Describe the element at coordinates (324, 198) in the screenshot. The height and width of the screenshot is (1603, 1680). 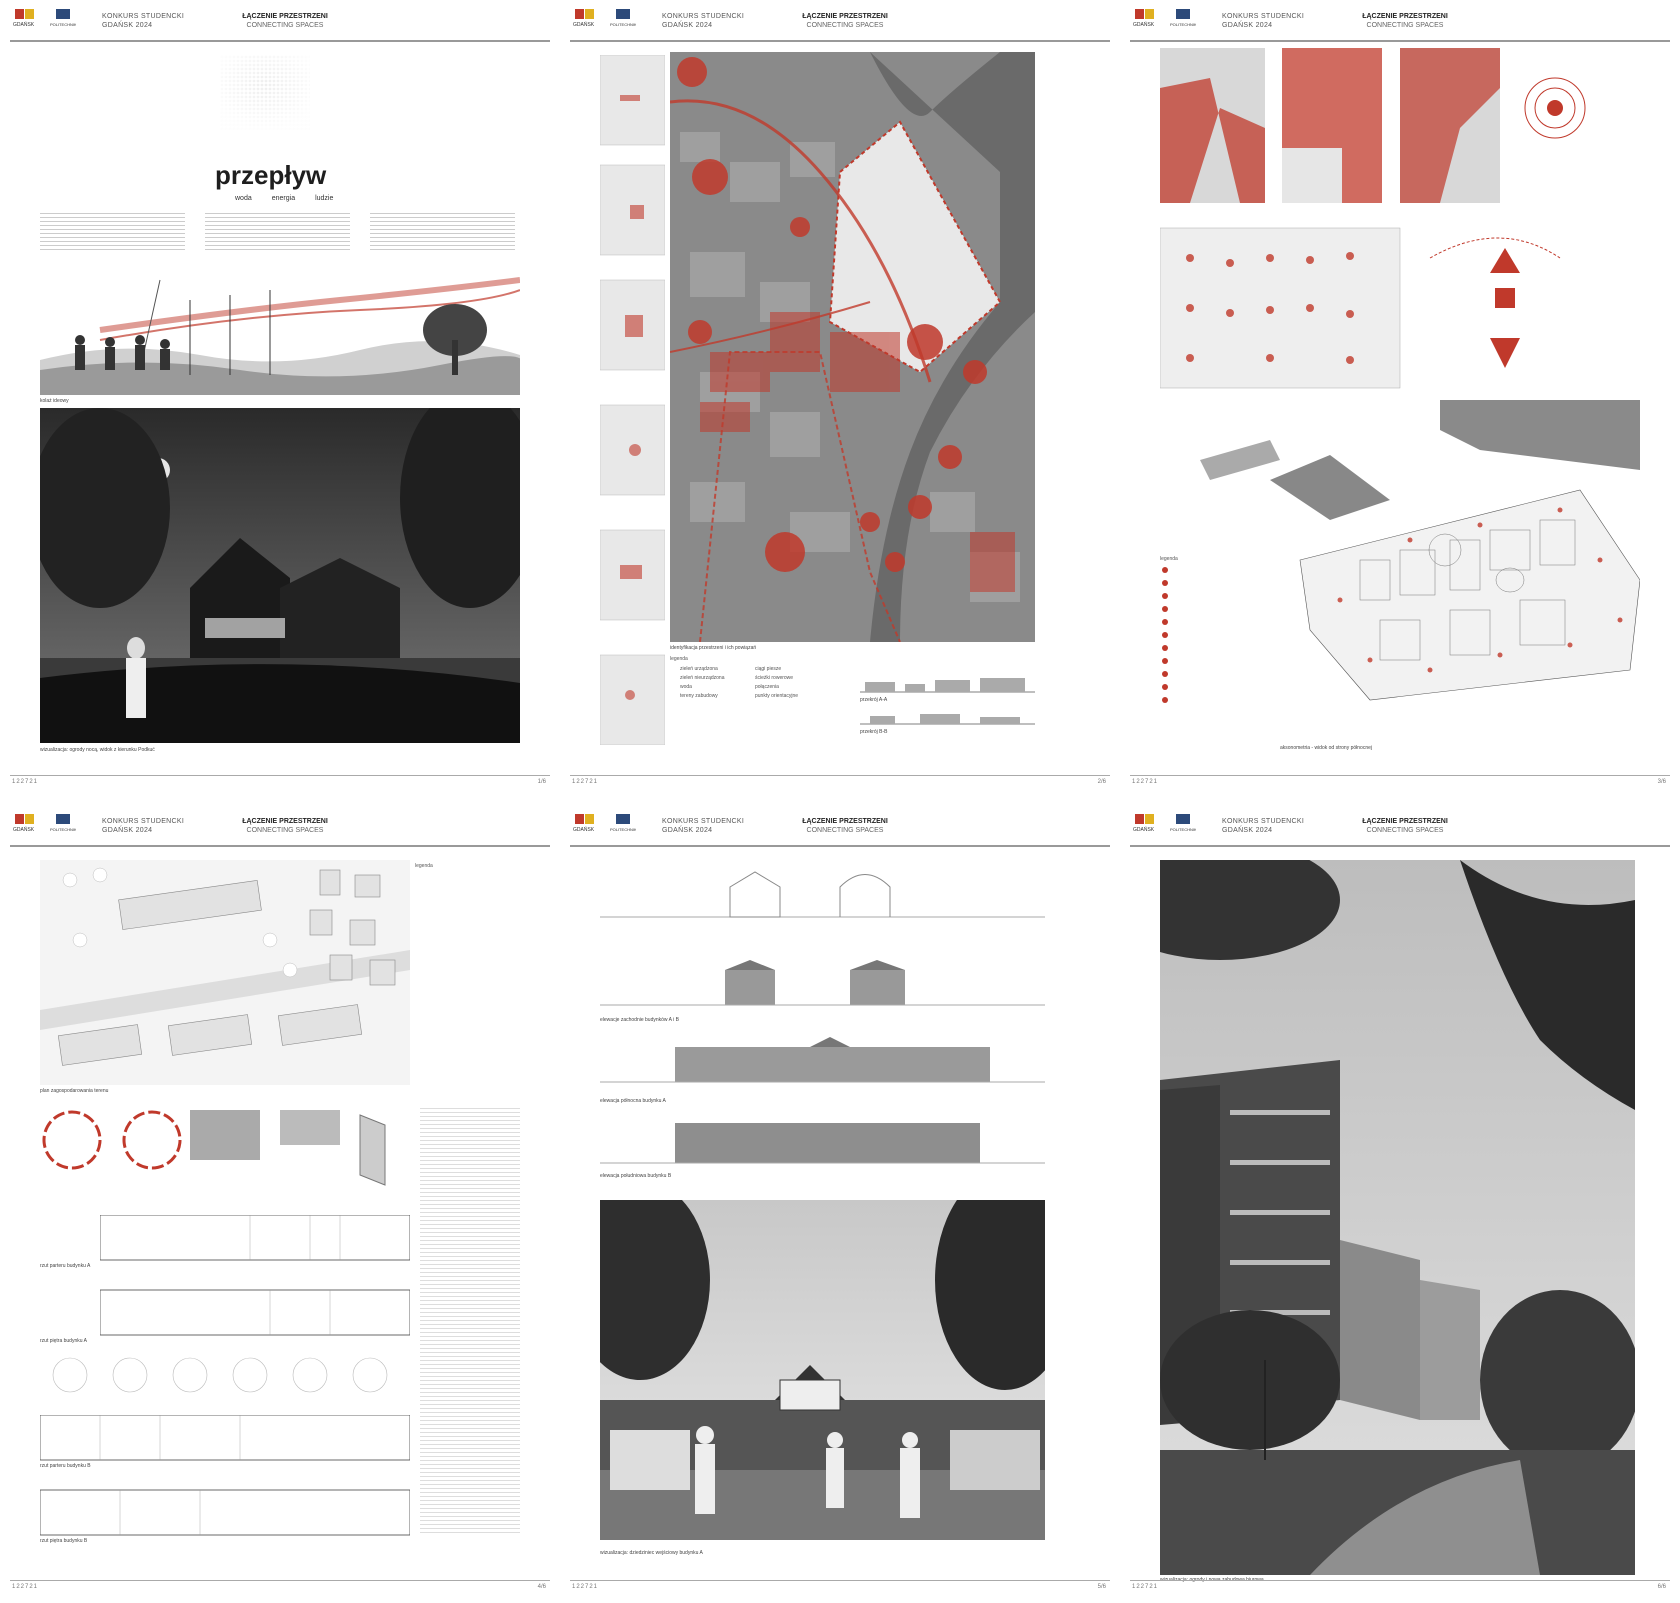
I see `tag-people: ludzie` at that location.